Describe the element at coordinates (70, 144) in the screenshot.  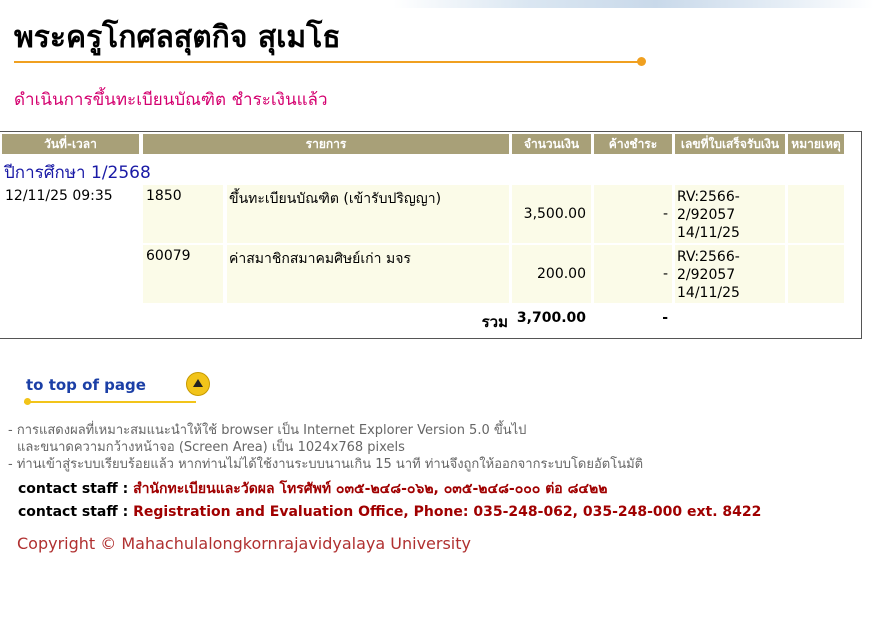
I see `column-header-datetime: วันที่-เวลา` at that location.